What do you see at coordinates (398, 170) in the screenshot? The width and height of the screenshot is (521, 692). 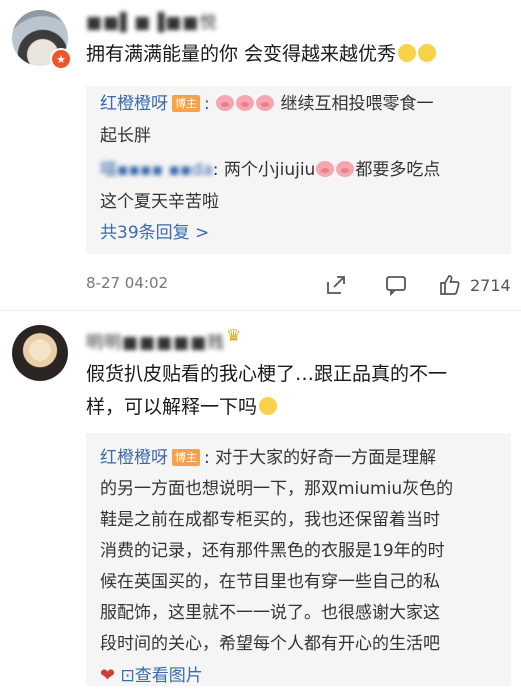 I see `reply-text-cont: 都要多吃点` at bounding box center [398, 170].